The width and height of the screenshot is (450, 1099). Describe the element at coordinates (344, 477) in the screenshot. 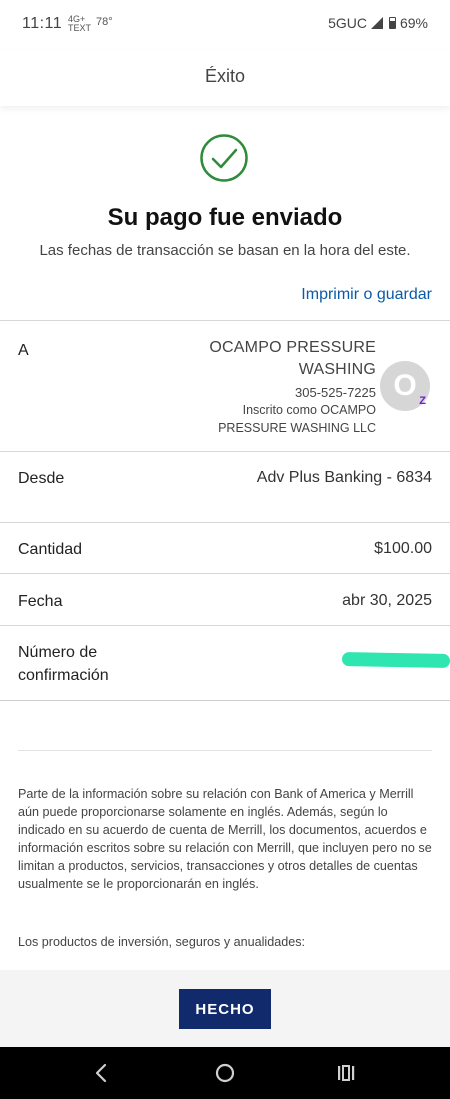

I see `from-account: Adv Plus Banking - 6834` at that location.